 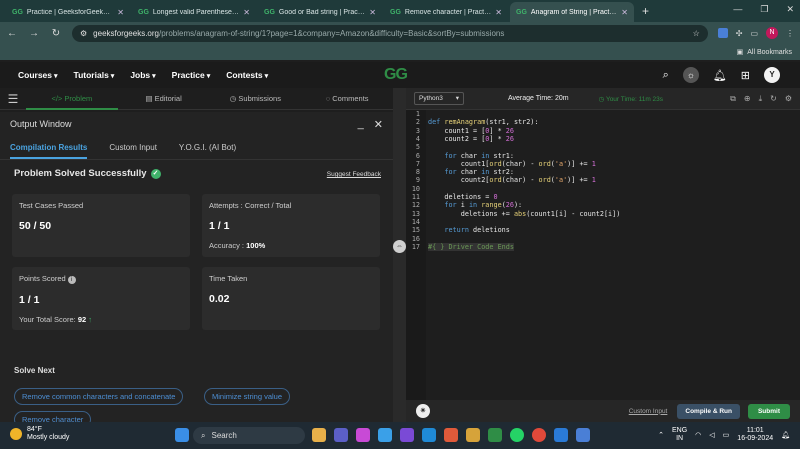 What do you see at coordinates (495, 435) in the screenshot?
I see `gfg-app-icon` at bounding box center [495, 435].